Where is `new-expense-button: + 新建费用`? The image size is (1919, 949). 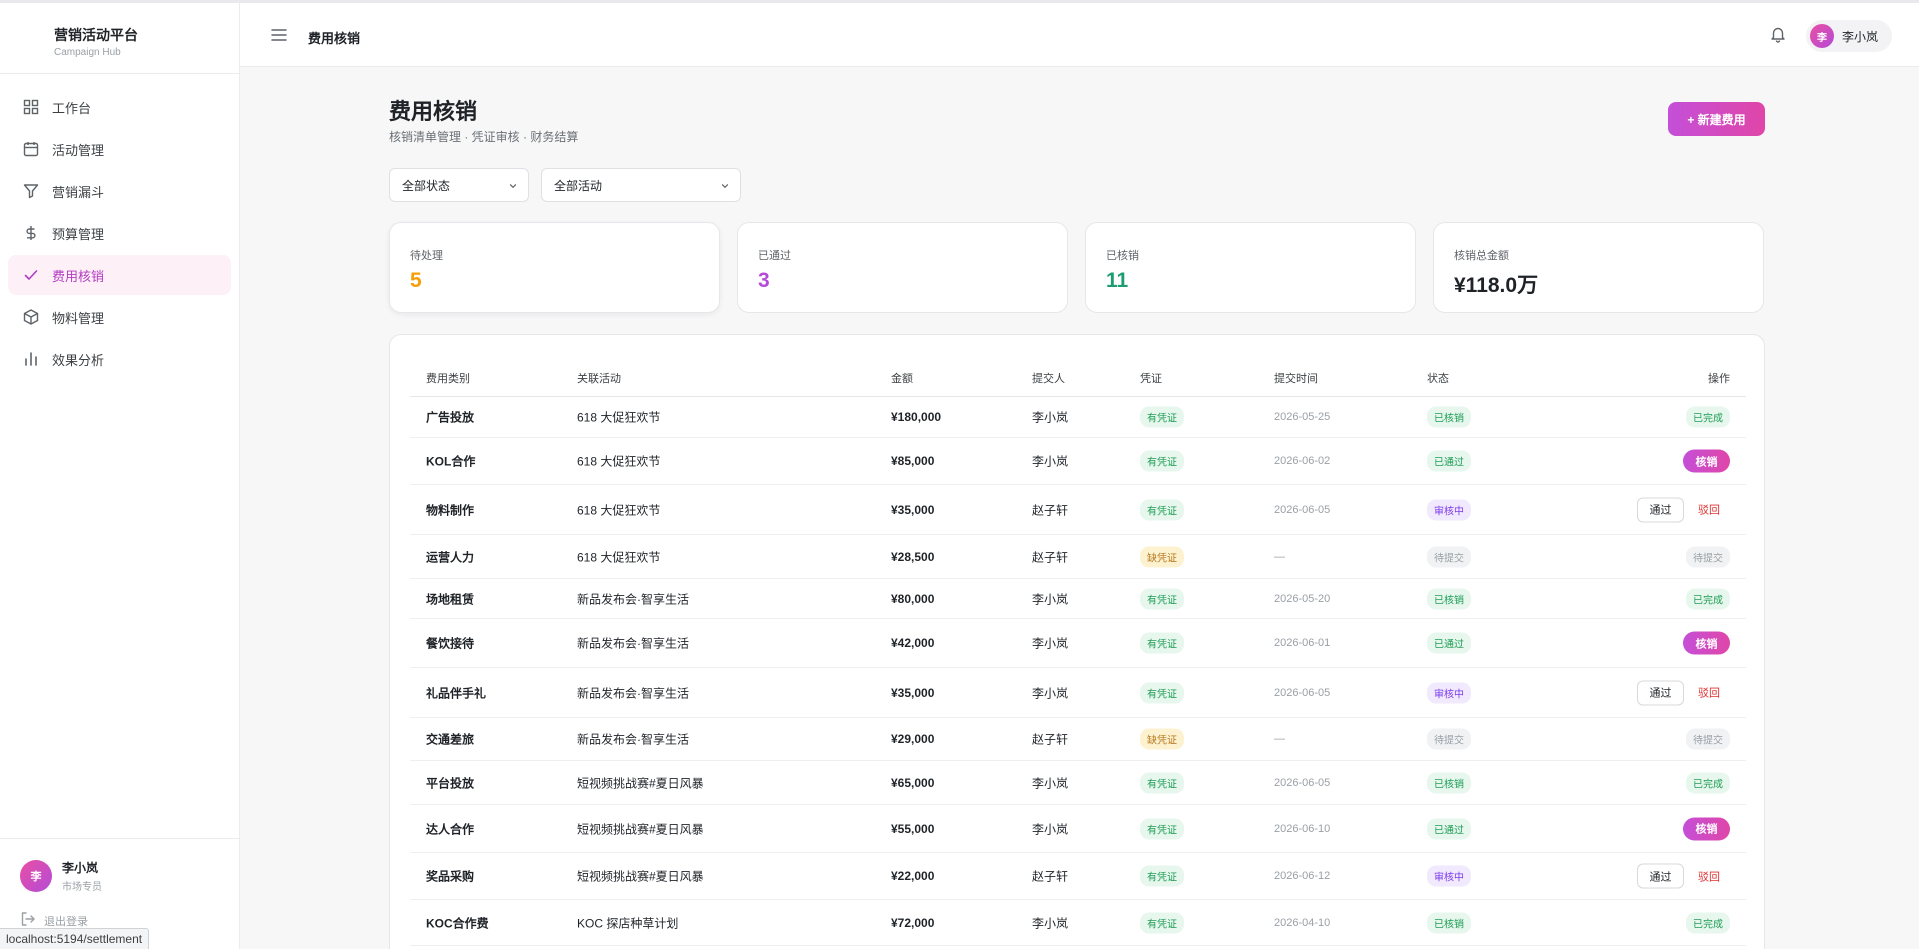
new-expense-button: + 新建费用 is located at coordinates (1716, 119).